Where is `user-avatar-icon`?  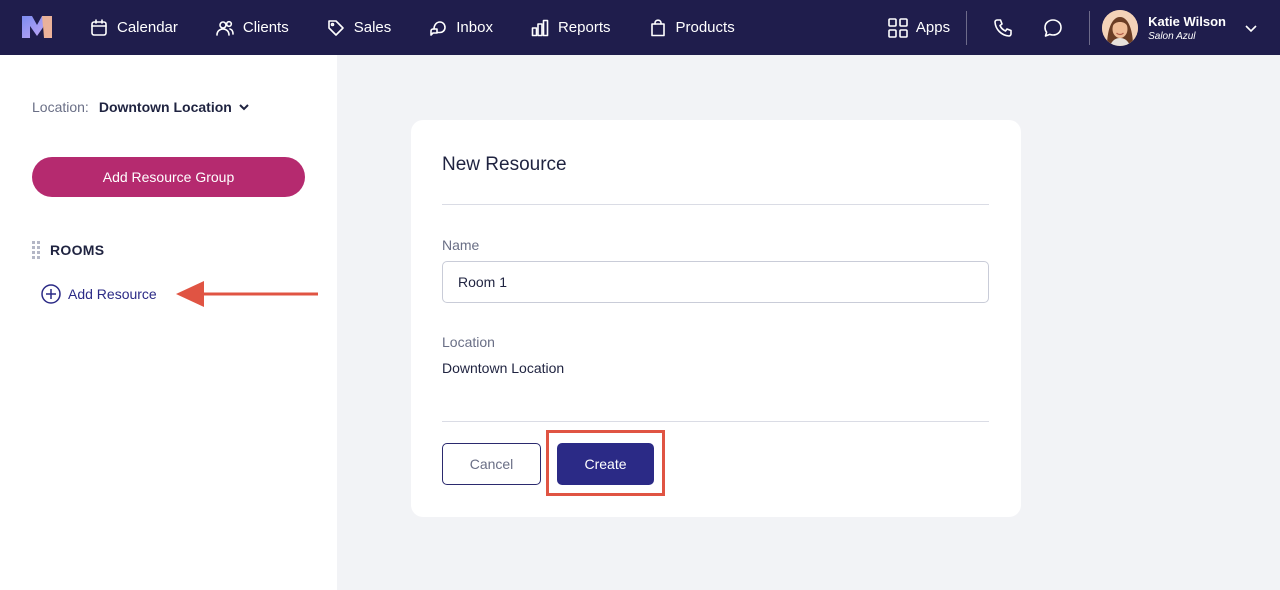
user-avatar-icon is located at coordinates (1120, 27).